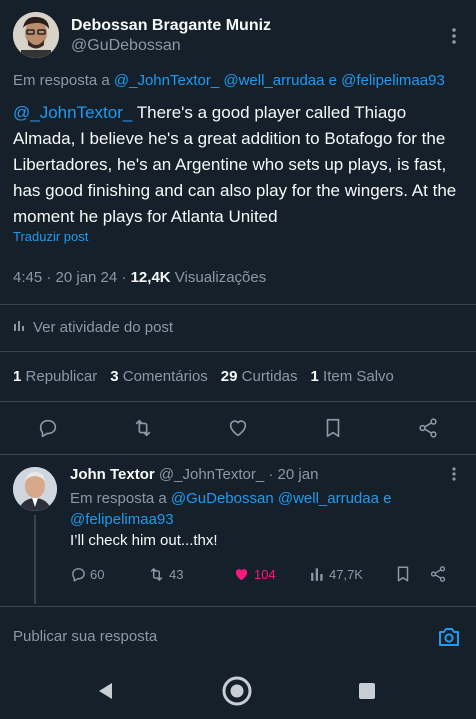  I want to click on system-nav-bar, so click(238, 689).